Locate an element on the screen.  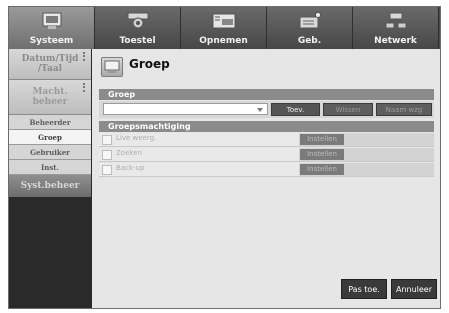
sidebar-subitem-label: Groep is located at coordinates (50, 137).